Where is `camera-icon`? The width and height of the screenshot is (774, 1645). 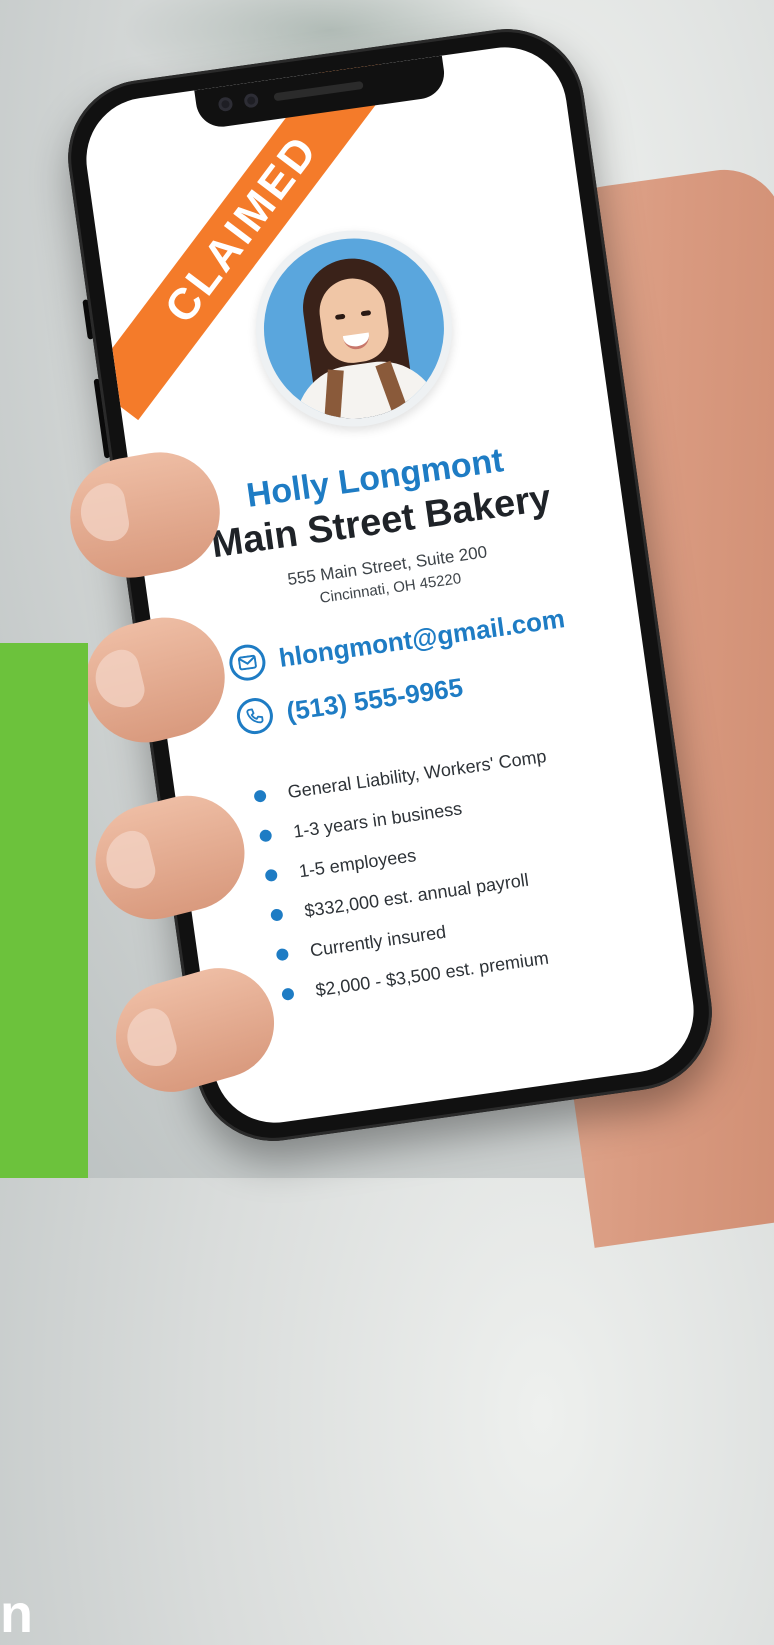
camera-icon is located at coordinates (225, 104).